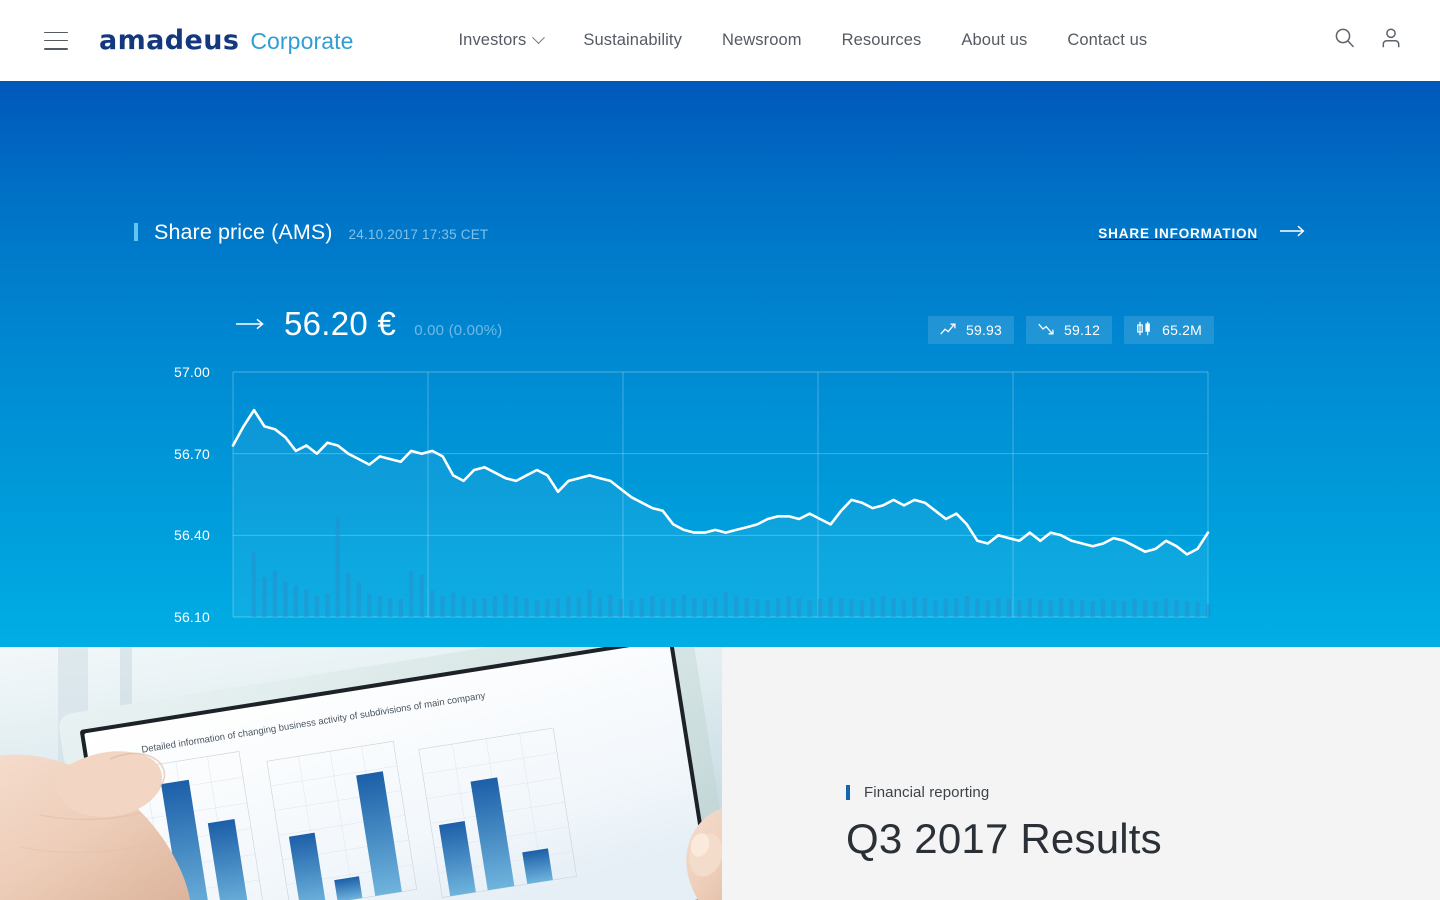 Image resolution: width=1440 pixels, height=900 pixels. What do you see at coordinates (458, 330) in the screenshot?
I see `share-price-change: 0.00 (0.00%)` at bounding box center [458, 330].